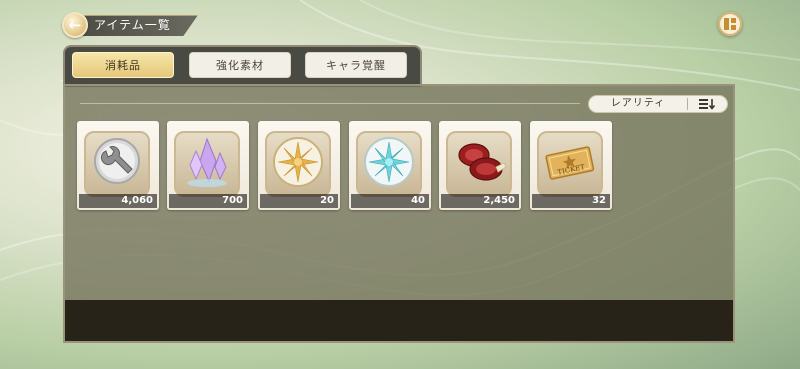  I want to click on item-card-cyan-medal: 40, so click(390, 165).